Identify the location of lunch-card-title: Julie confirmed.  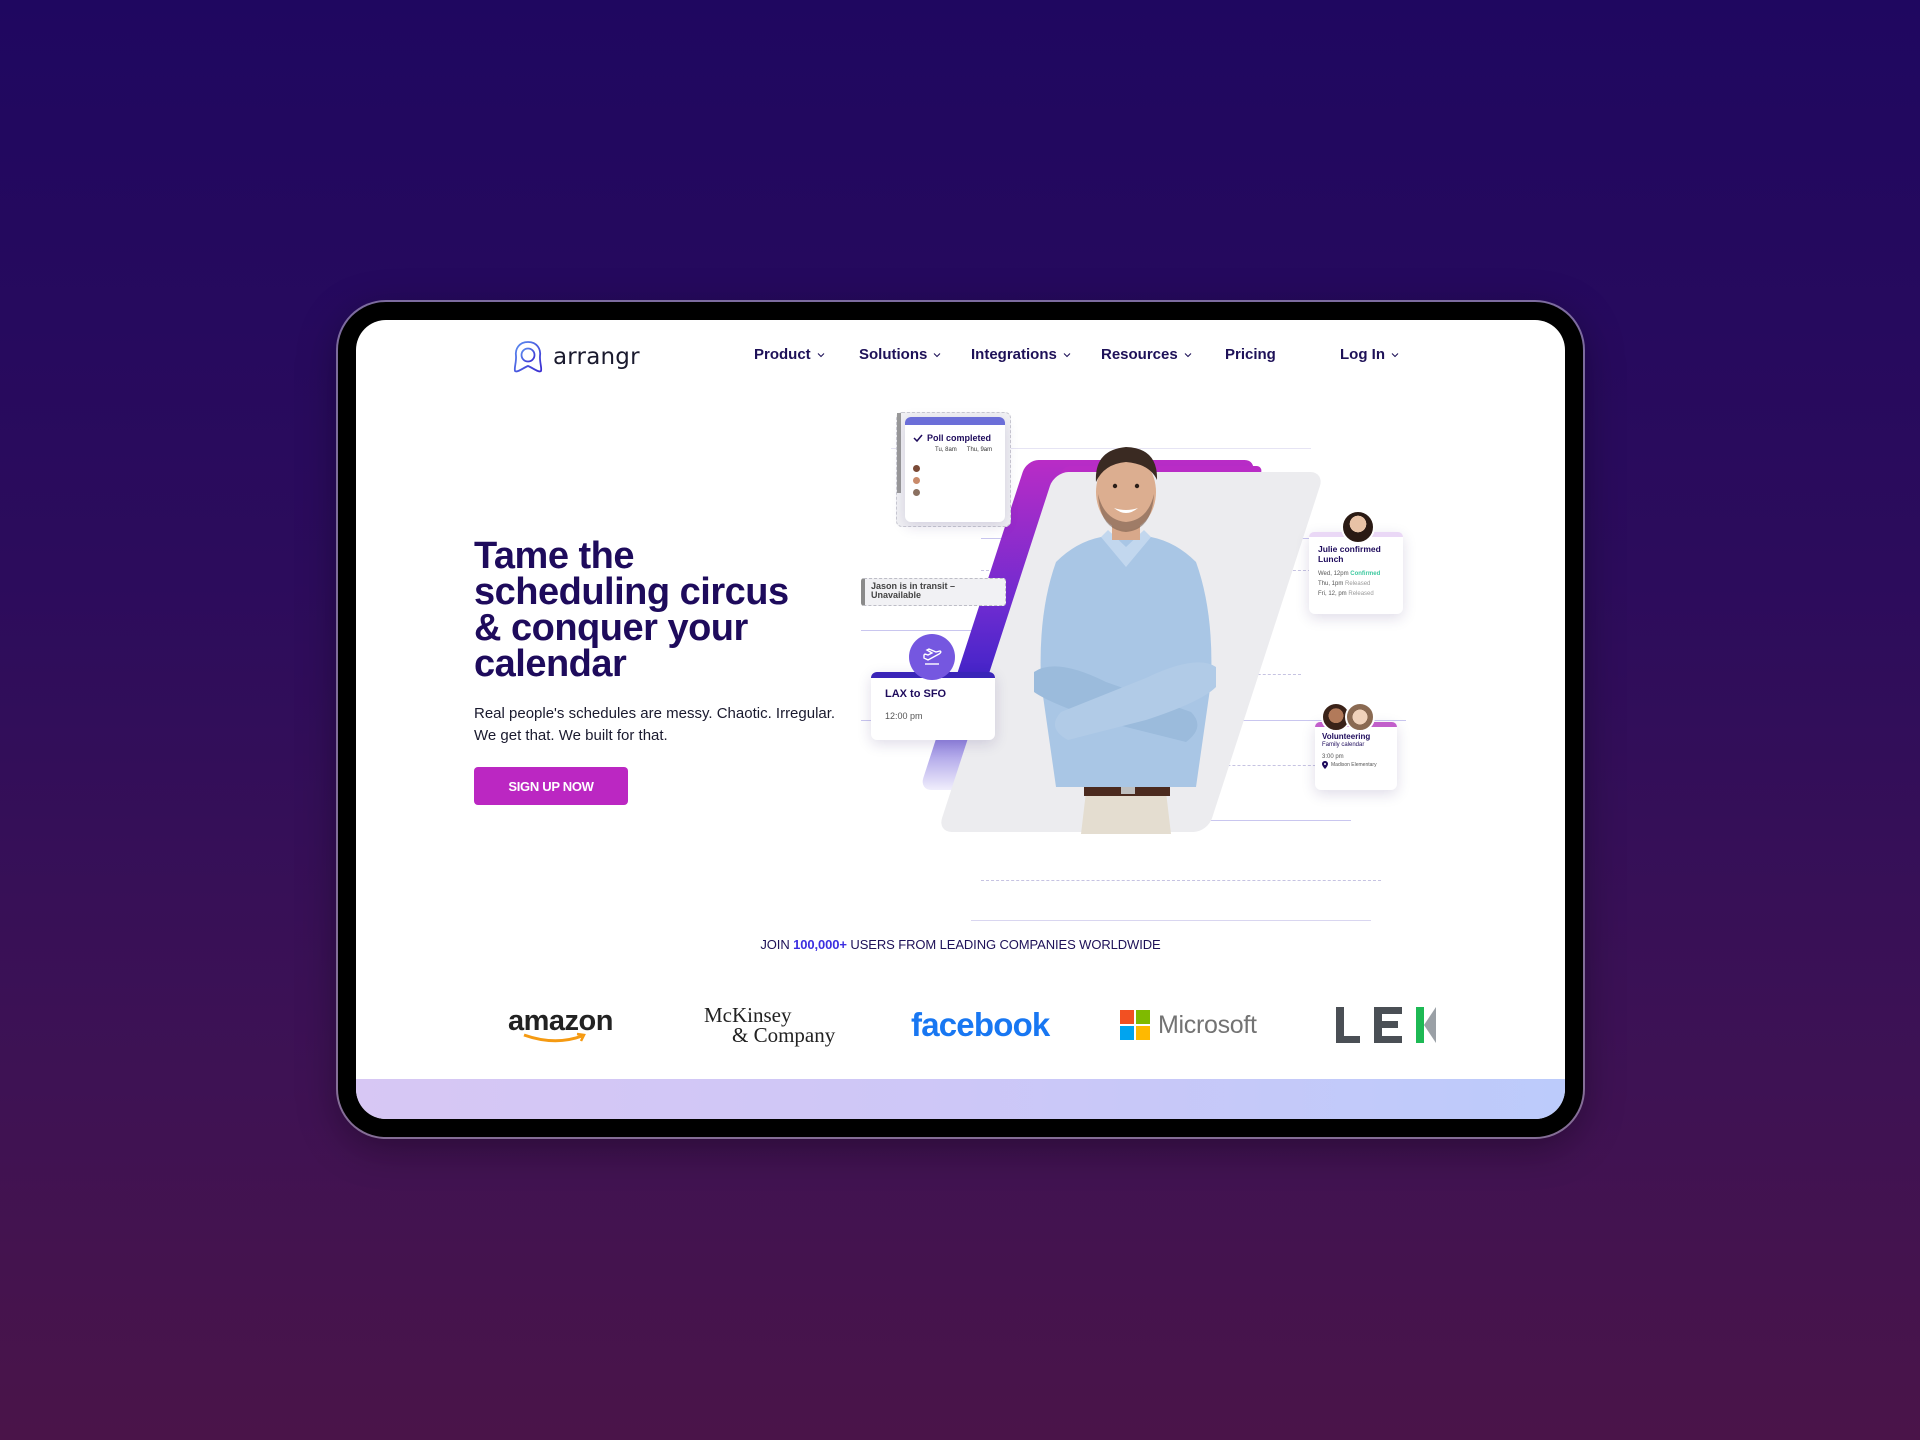
(1349, 549).